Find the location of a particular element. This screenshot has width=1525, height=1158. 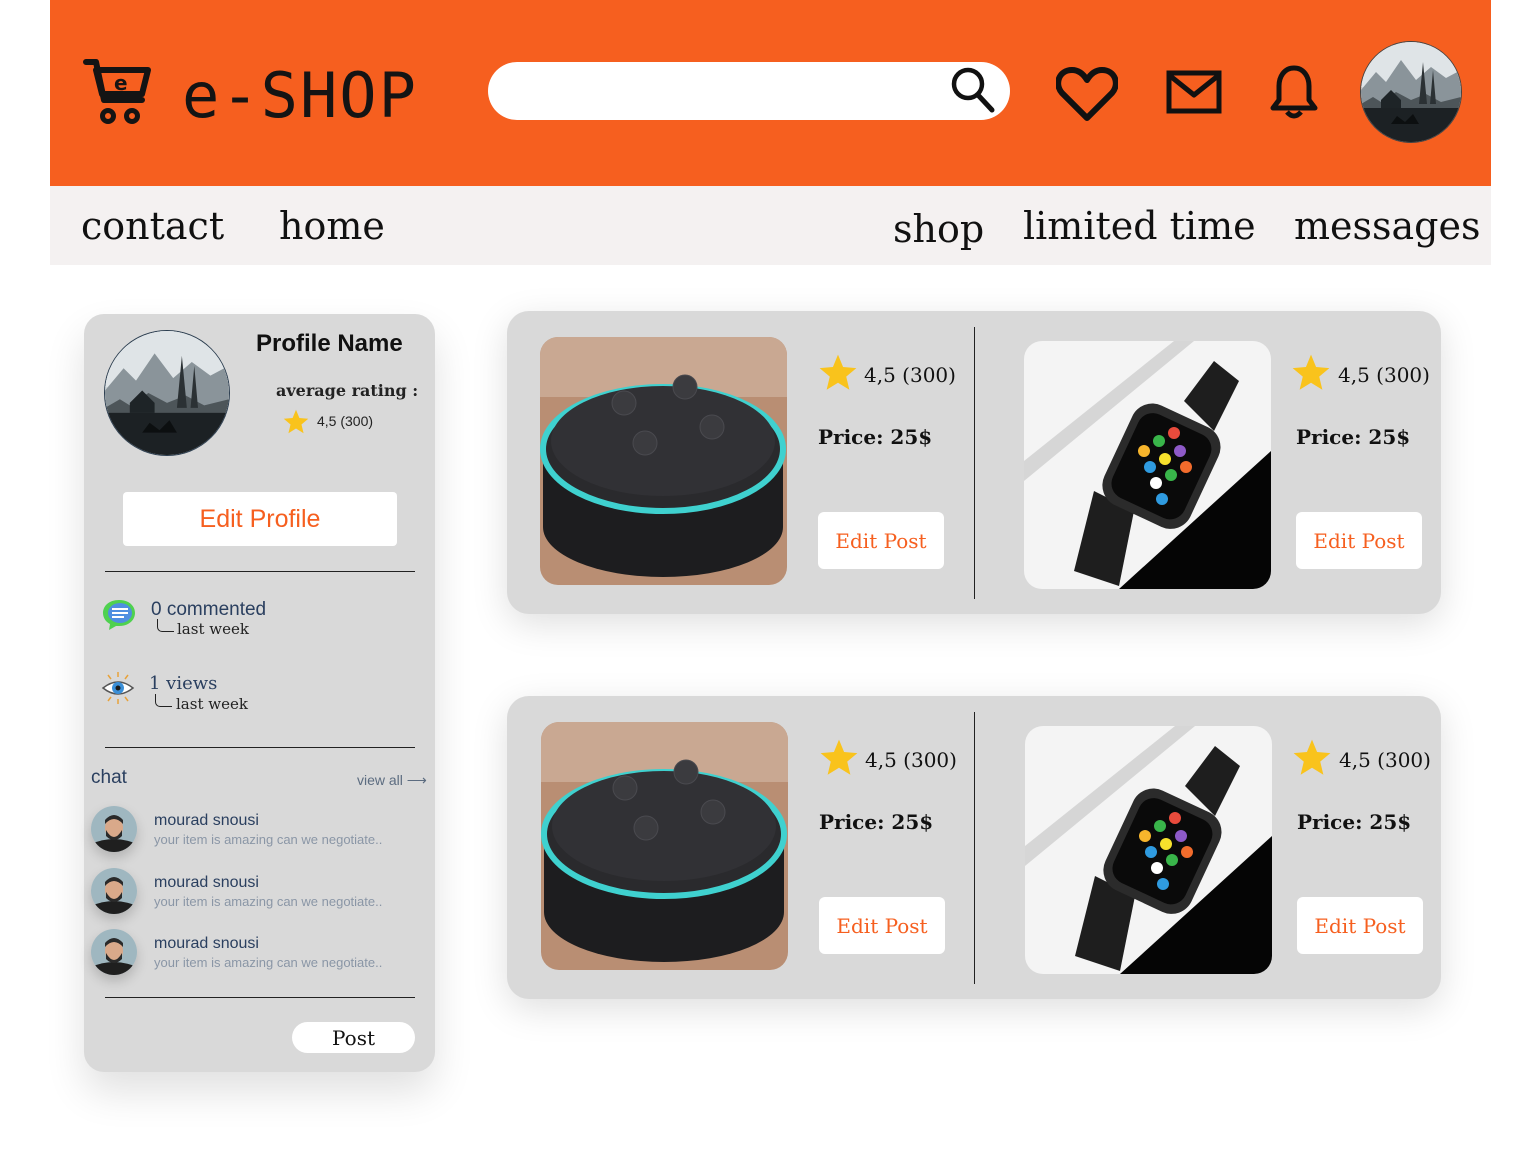

stat-views-period: last week is located at coordinates (212, 704).